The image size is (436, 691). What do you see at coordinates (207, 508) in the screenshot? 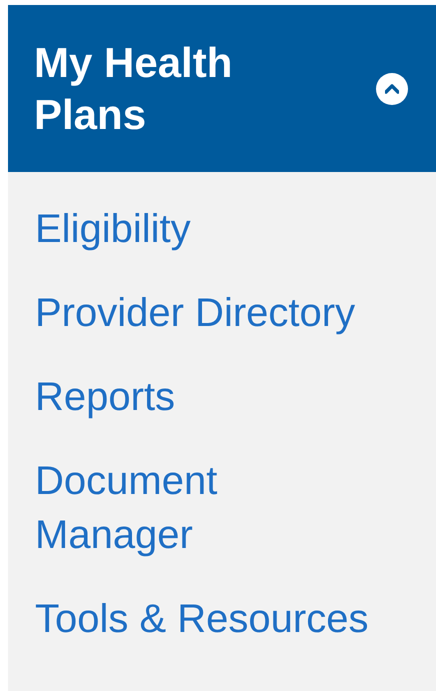
I see `menu-link: Document Manager` at bounding box center [207, 508].